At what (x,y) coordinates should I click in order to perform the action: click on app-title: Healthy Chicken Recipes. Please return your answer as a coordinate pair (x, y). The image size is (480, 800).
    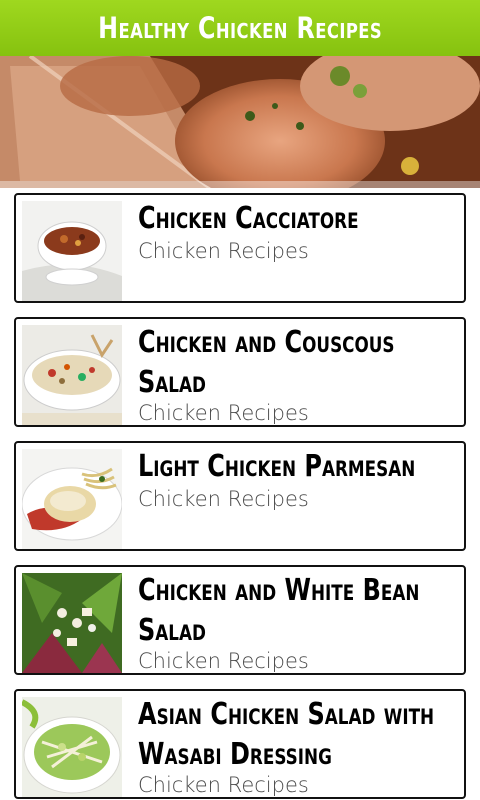
    Looking at the image, I should click on (240, 28).